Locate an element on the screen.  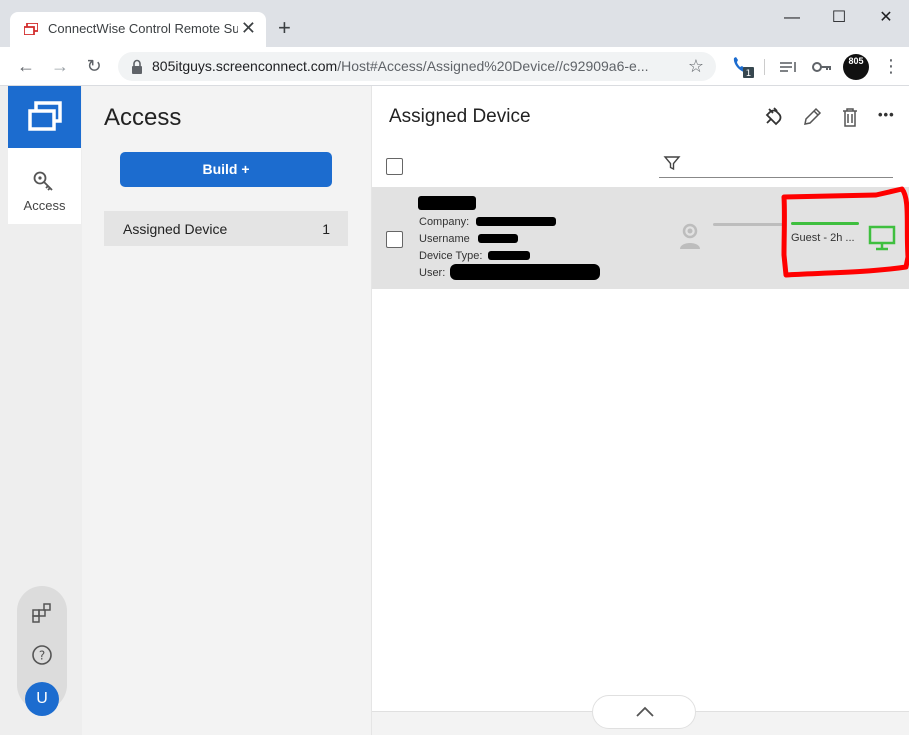
window-close-icon: ✕ is located at coordinates (886, 19).